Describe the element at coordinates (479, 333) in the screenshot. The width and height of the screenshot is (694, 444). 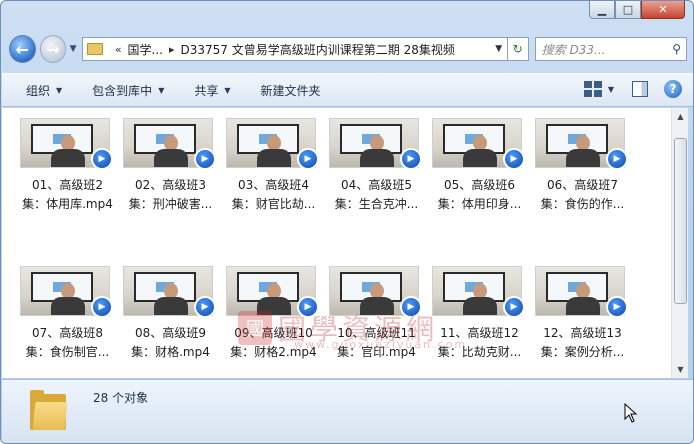
I see `file-name-line1: 11、高级班12` at that location.